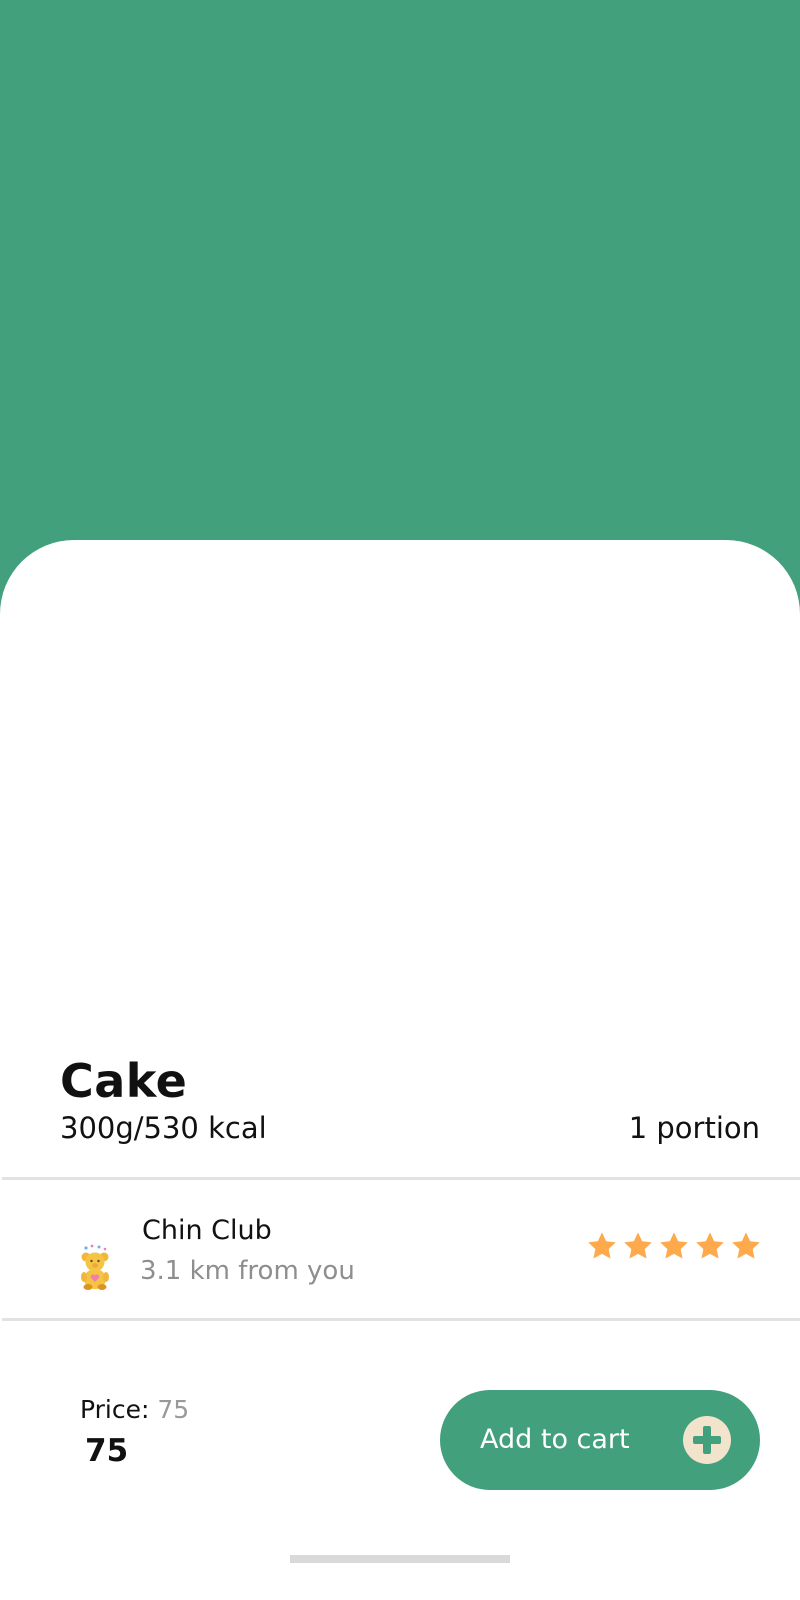  I want to click on add-to-cart-button: Add to cart, so click(600, 1440).